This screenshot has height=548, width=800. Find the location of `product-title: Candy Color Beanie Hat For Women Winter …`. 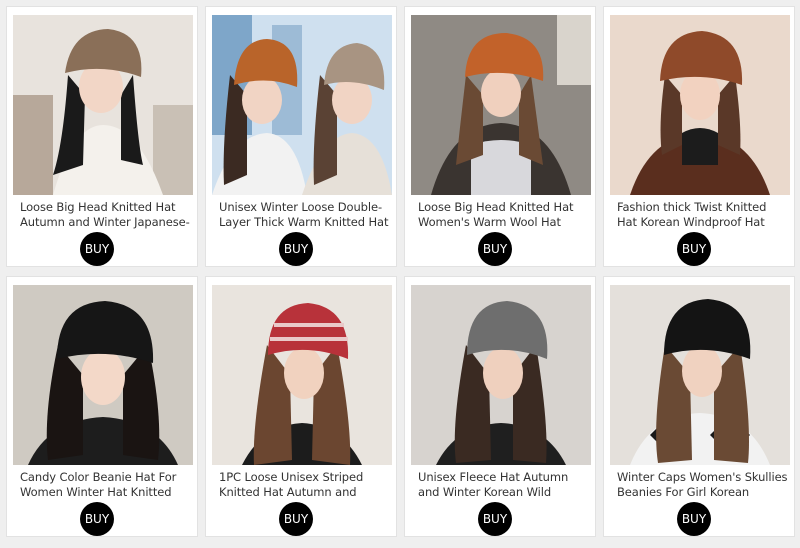

product-title: Candy Color Beanie Hat For Women Winter … is located at coordinates (106, 485).